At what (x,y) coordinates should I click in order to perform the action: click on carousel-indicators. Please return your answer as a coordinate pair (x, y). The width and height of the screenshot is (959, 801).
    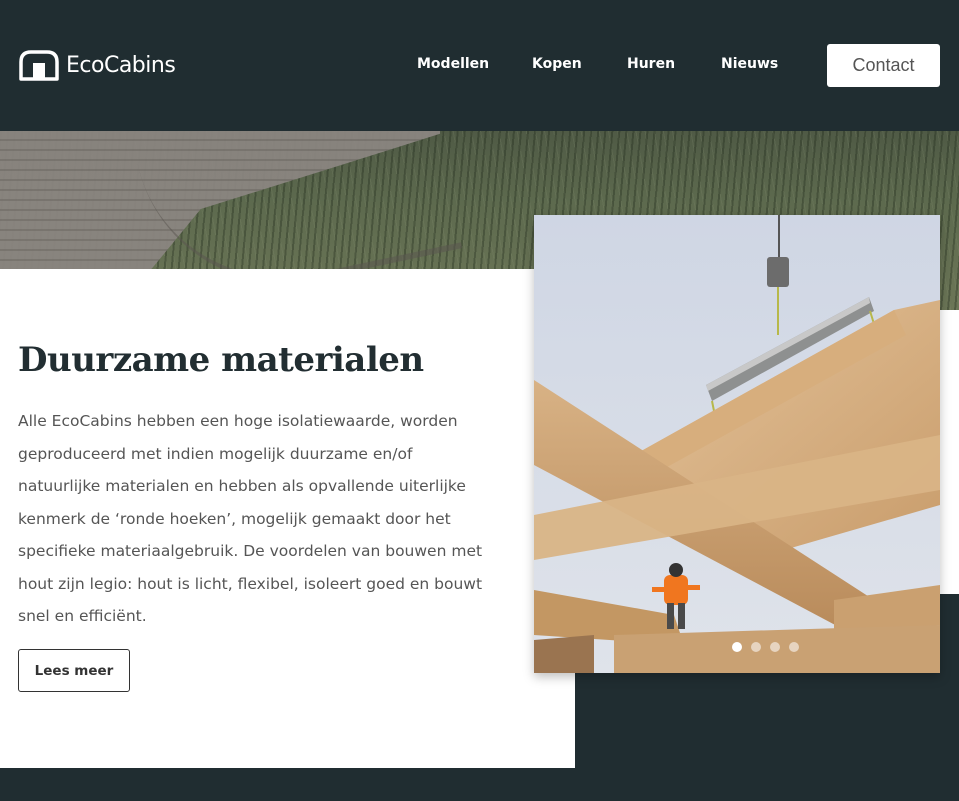
    Looking at the image, I should click on (737, 647).